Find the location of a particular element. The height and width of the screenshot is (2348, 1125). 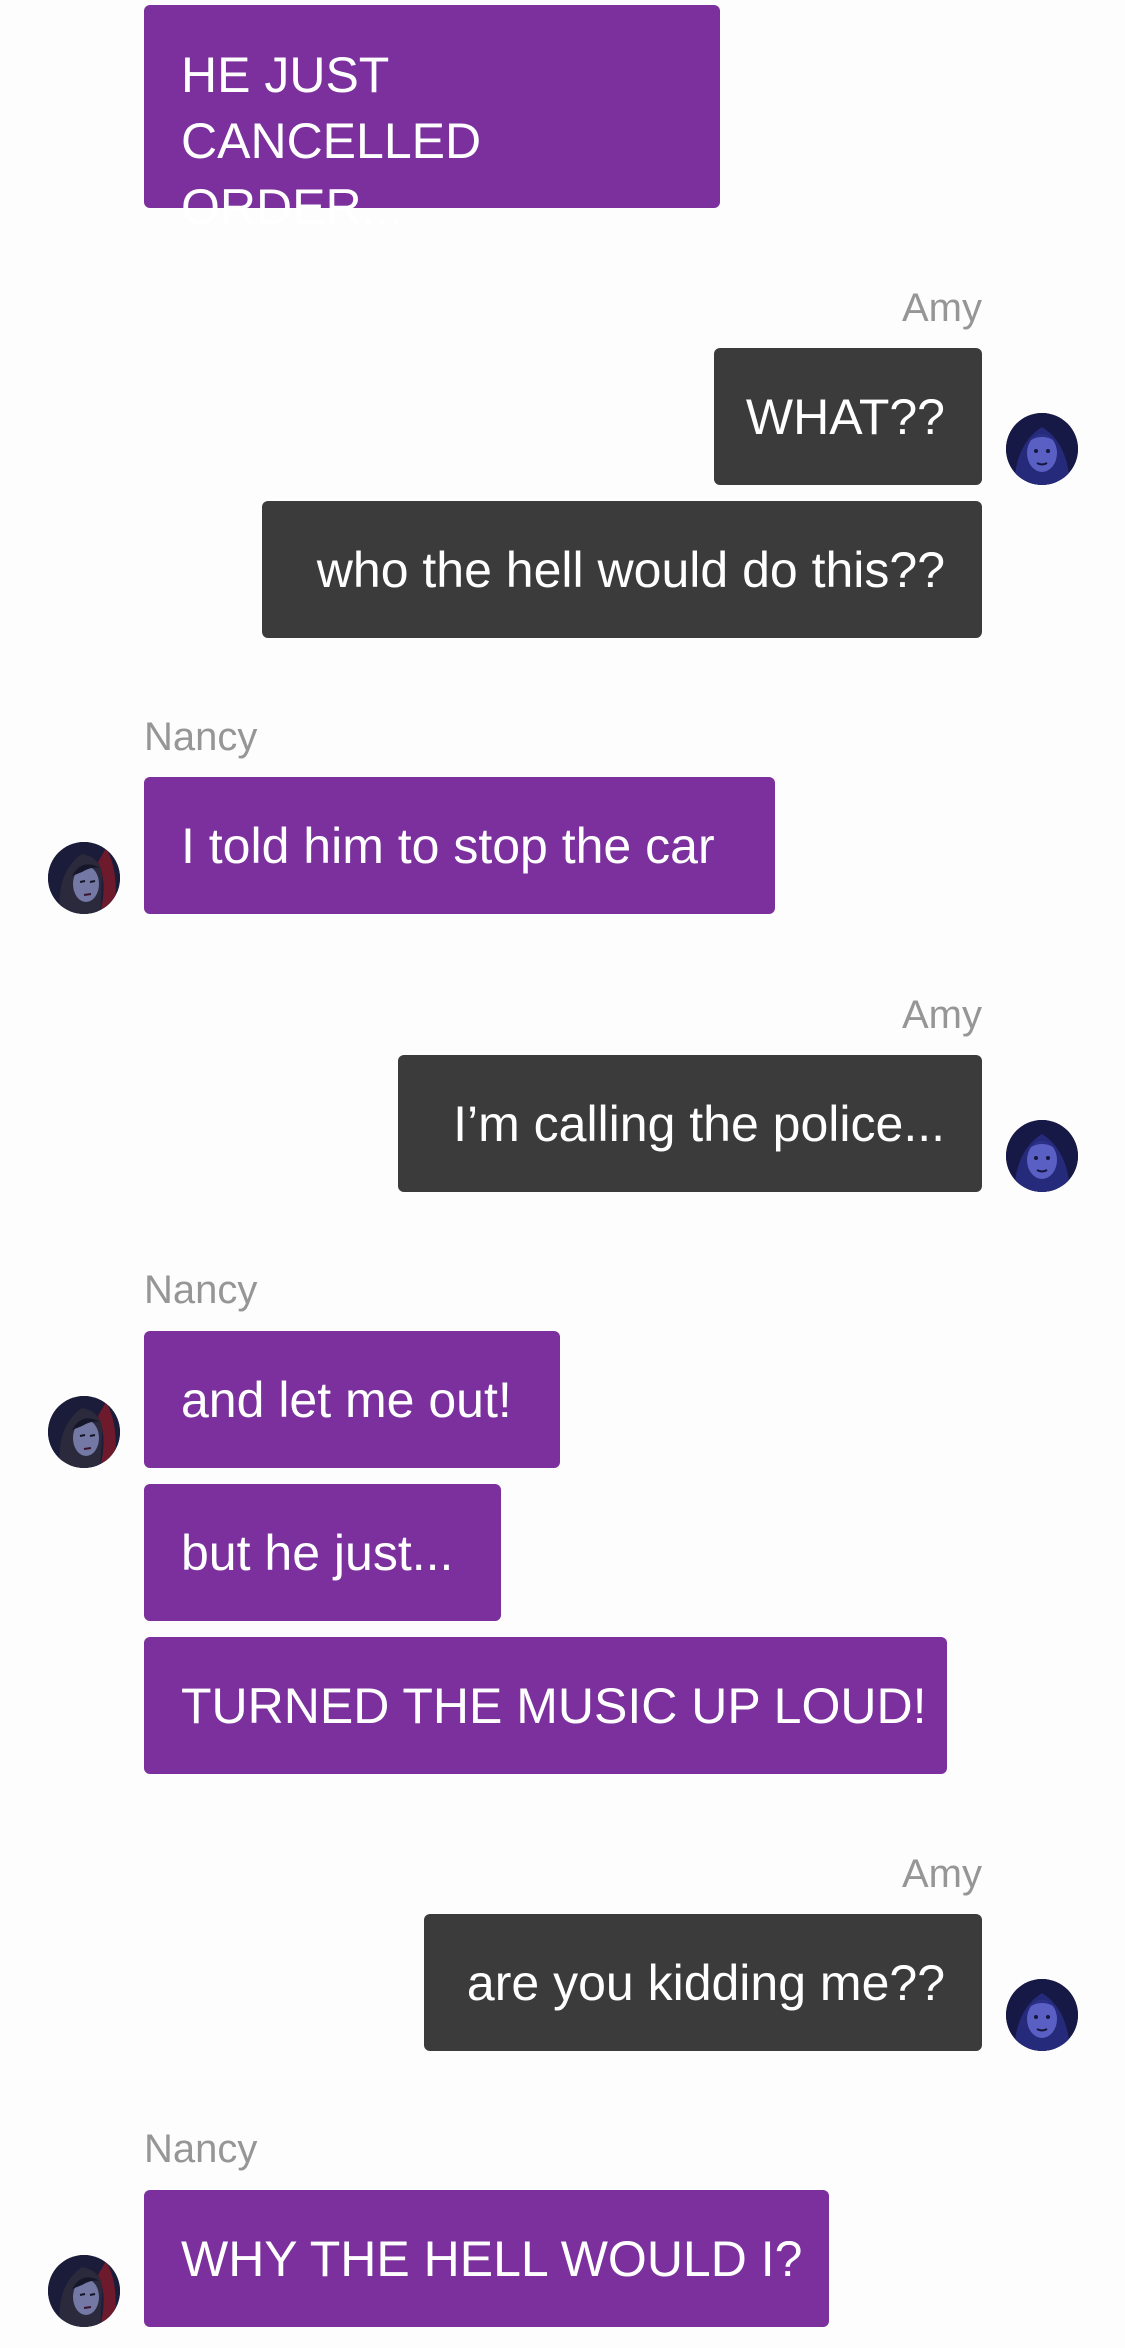

message-text: and let me out! is located at coordinates (346, 1399).